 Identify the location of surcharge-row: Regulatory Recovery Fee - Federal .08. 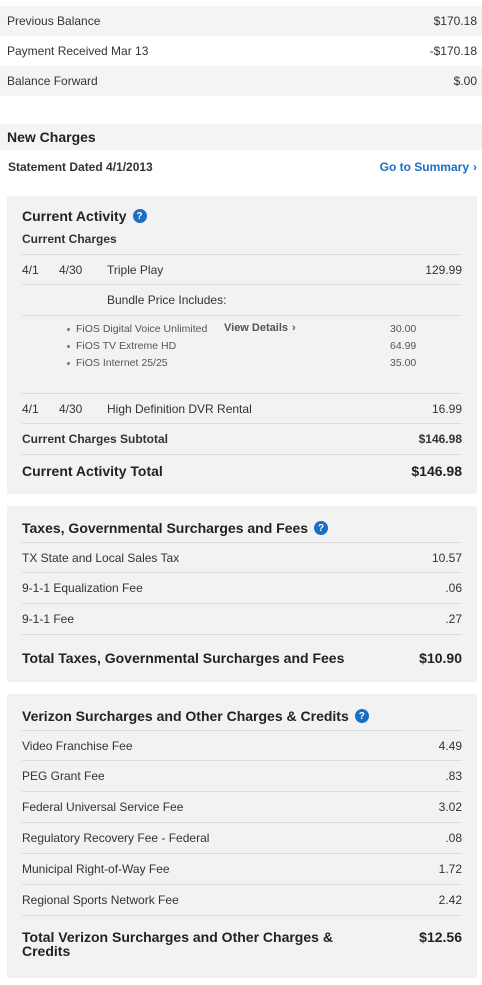
(242, 838).